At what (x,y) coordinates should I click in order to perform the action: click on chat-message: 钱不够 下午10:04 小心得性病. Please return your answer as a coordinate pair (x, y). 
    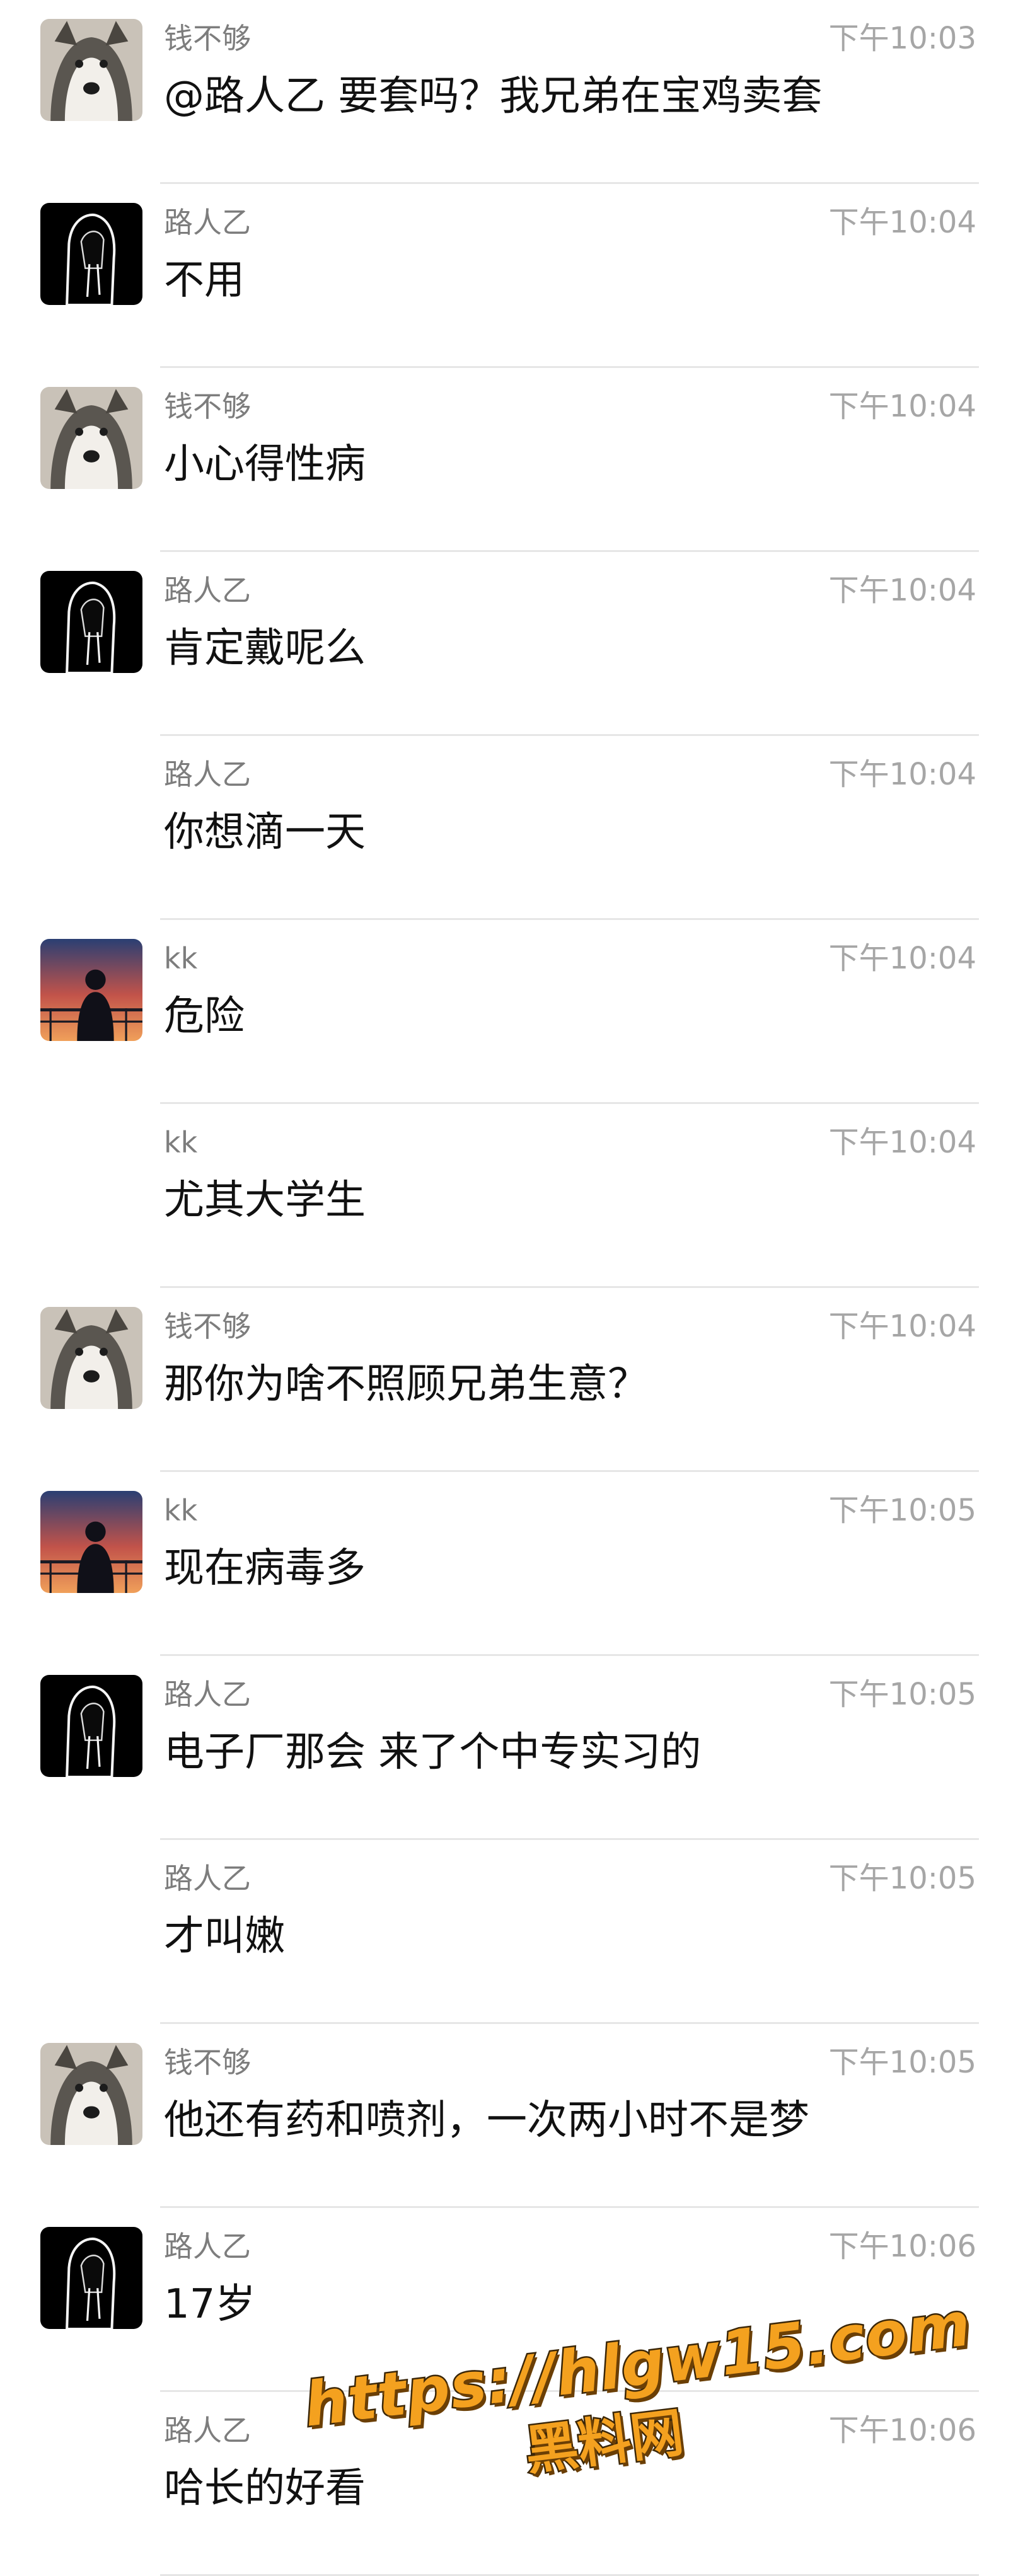
    Looking at the image, I should click on (509, 460).